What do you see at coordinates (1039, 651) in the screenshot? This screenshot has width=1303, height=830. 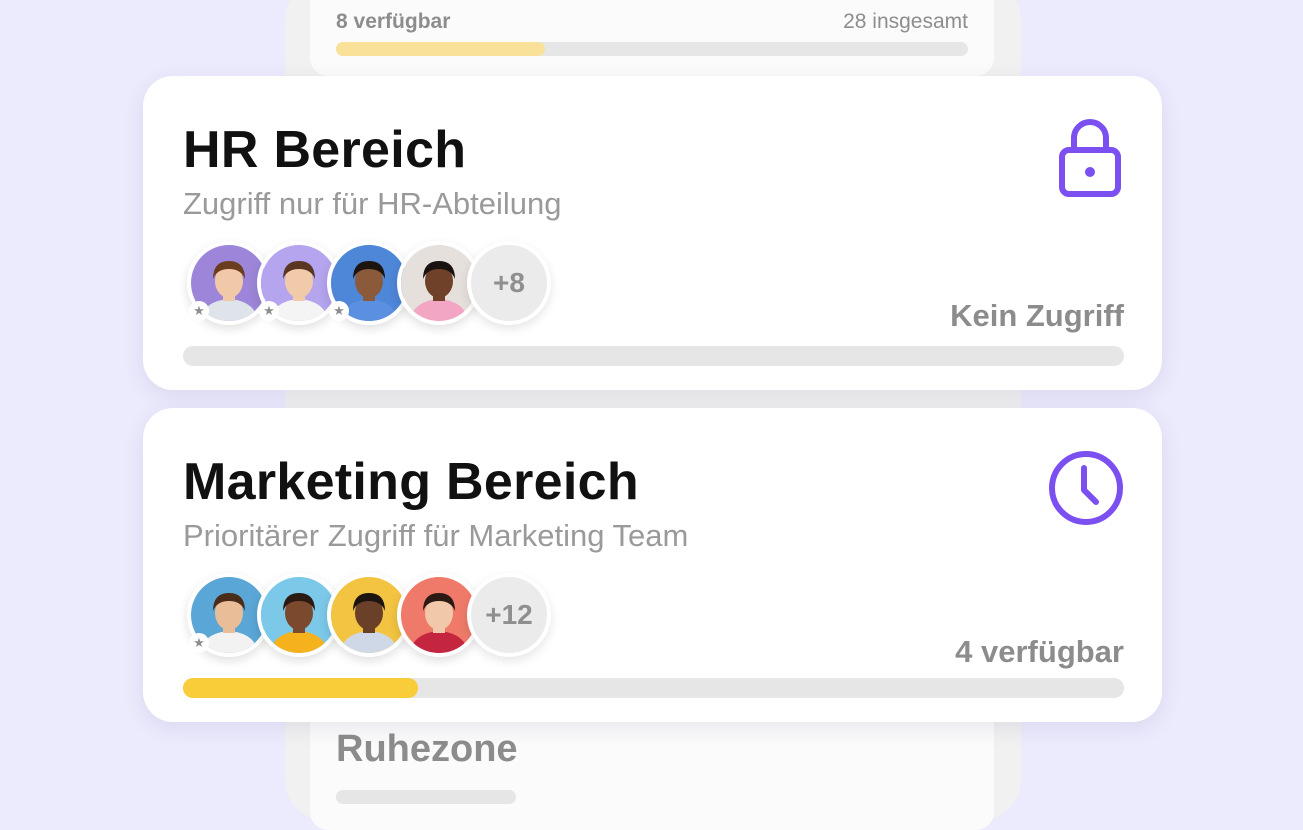 I see `availability-label: 4 verfügbar` at bounding box center [1039, 651].